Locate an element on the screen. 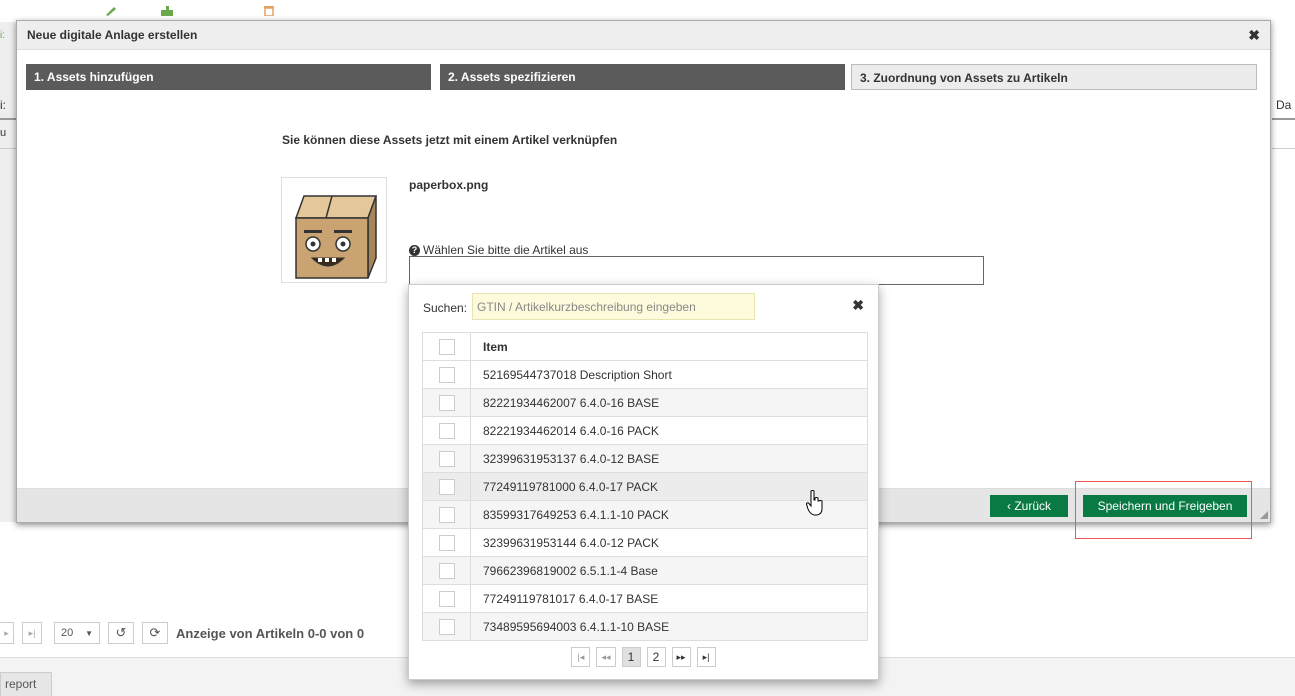 Image resolution: width=1295 pixels, height=696 pixels. item-cell: 32399631953137 6.4.0-12 BASE is located at coordinates (669, 458).